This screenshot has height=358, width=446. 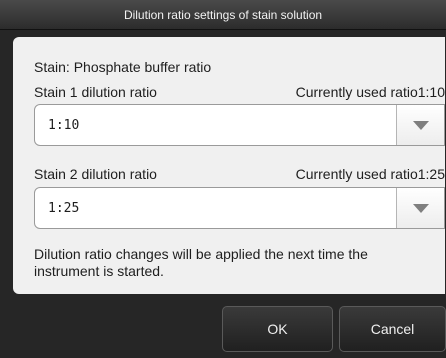 What do you see at coordinates (123, 67) in the screenshot?
I see `panel-heading: Stain: Phosphate buffer ratio` at bounding box center [123, 67].